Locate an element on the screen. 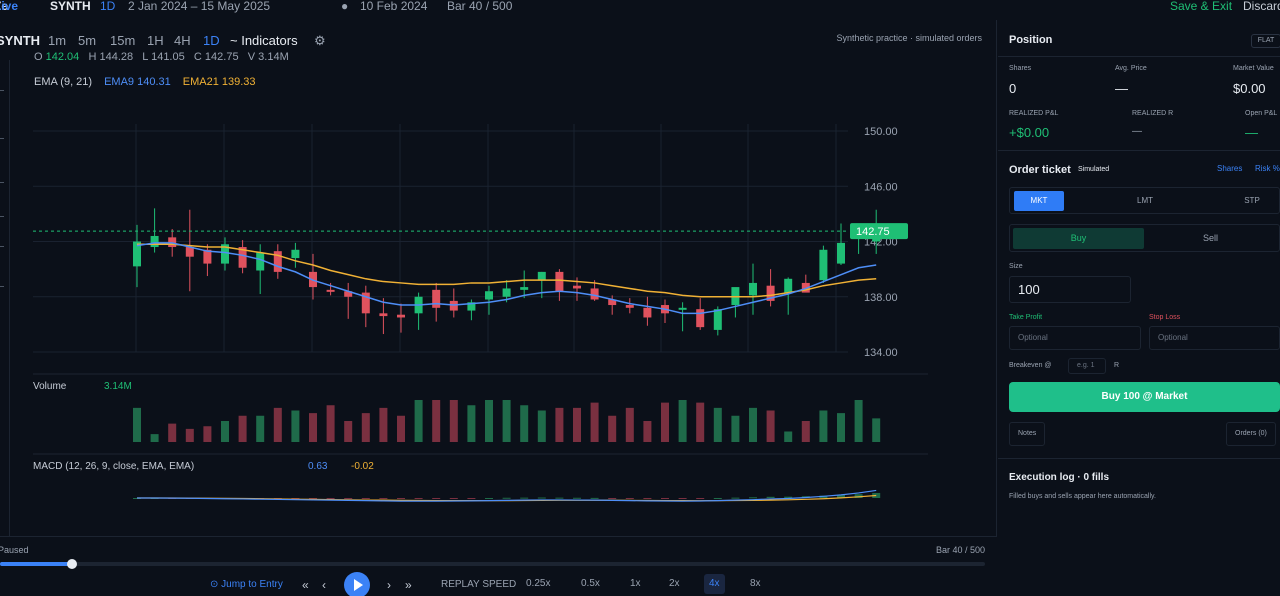 The image size is (1280, 596). shares-mode-link: Shares is located at coordinates (1229, 168).